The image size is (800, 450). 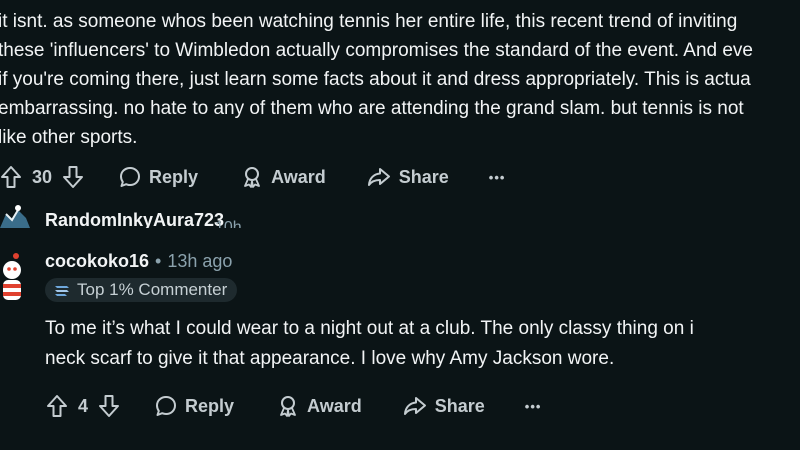 What do you see at coordinates (83, 405) in the screenshot?
I see `vote-count: 4` at bounding box center [83, 405].